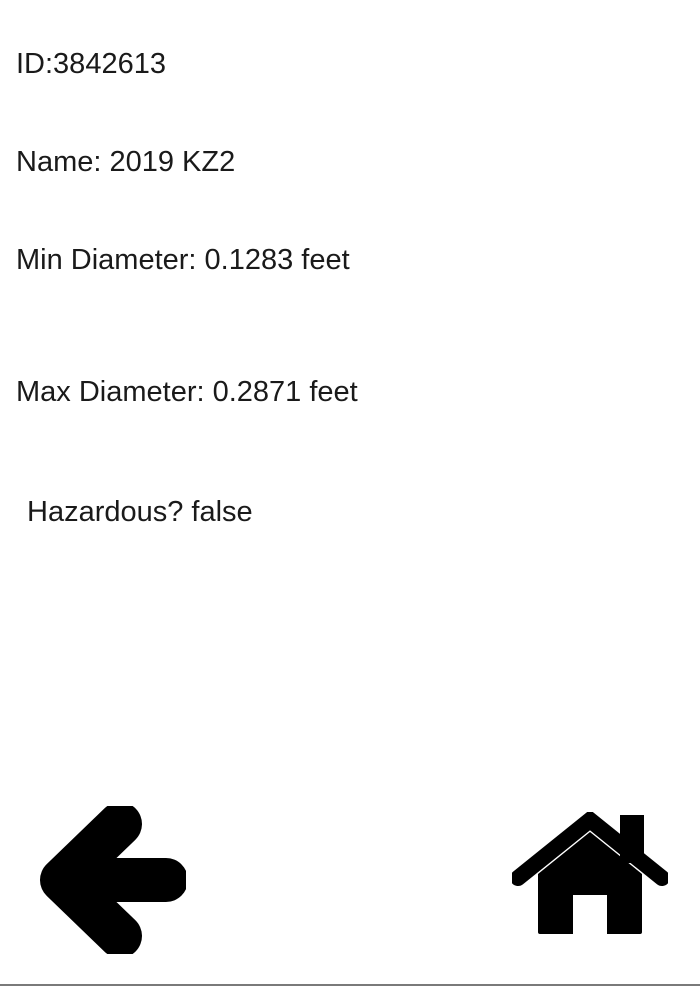  I want to click on asteroid-name: Name: 2019 KZ2, so click(126, 162).